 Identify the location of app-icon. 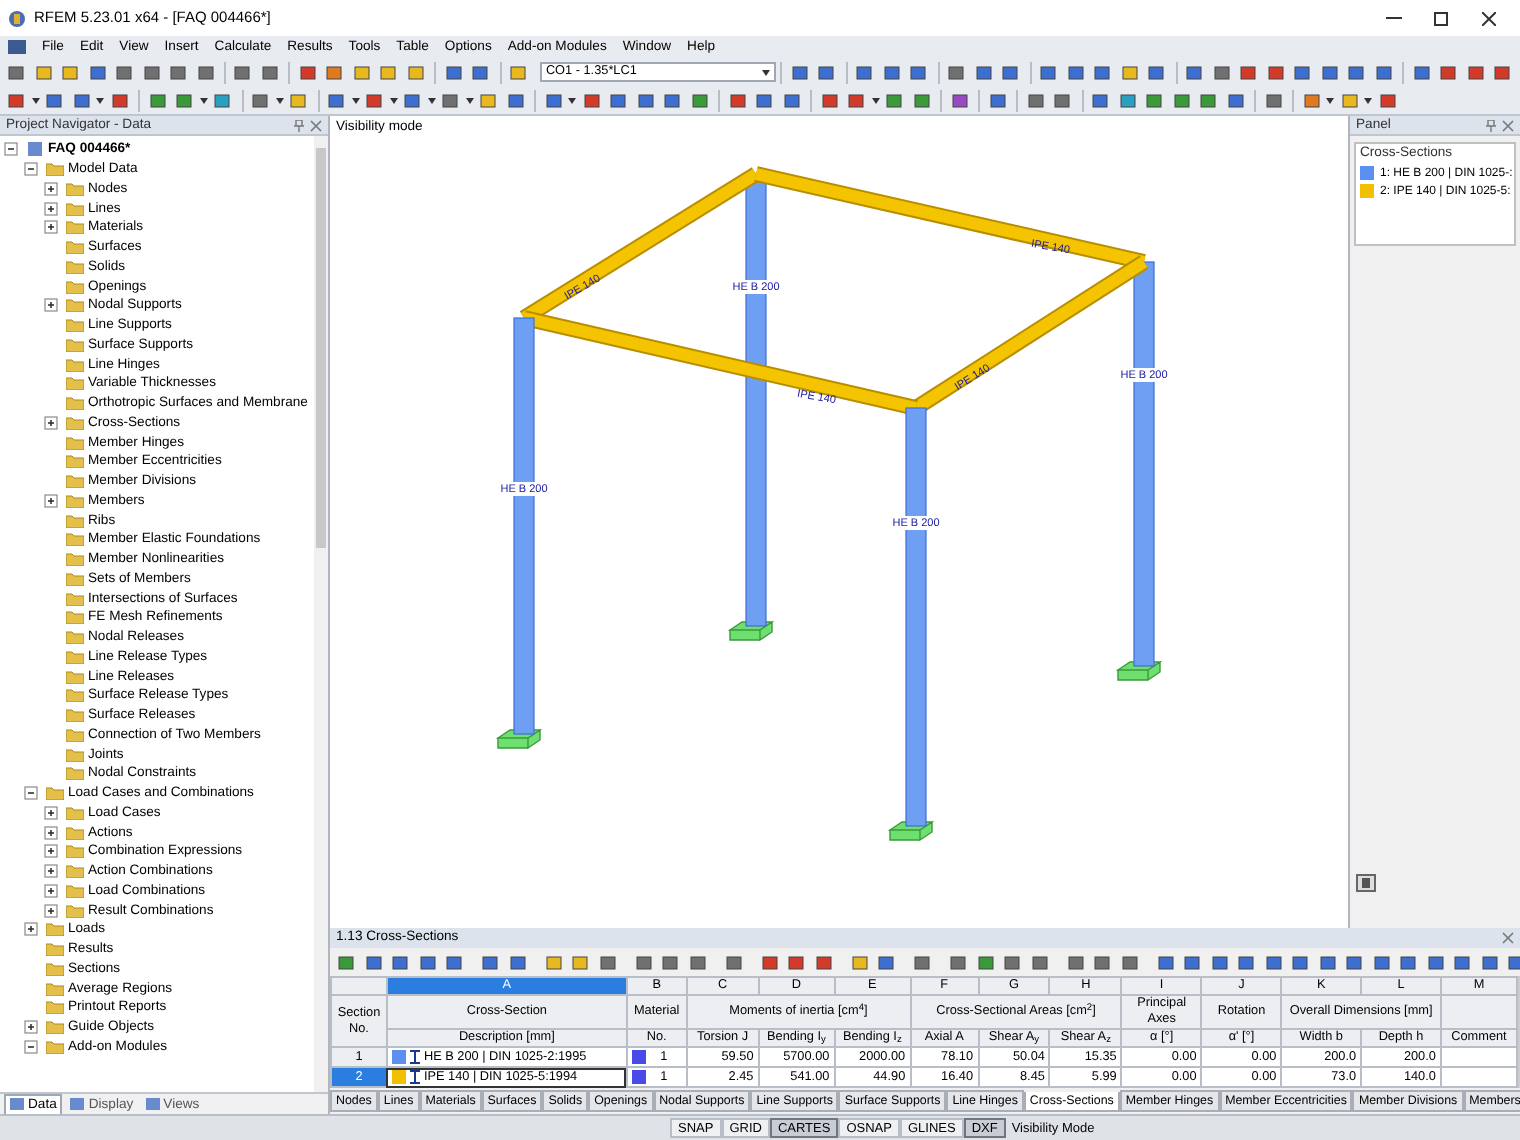
(17, 18).